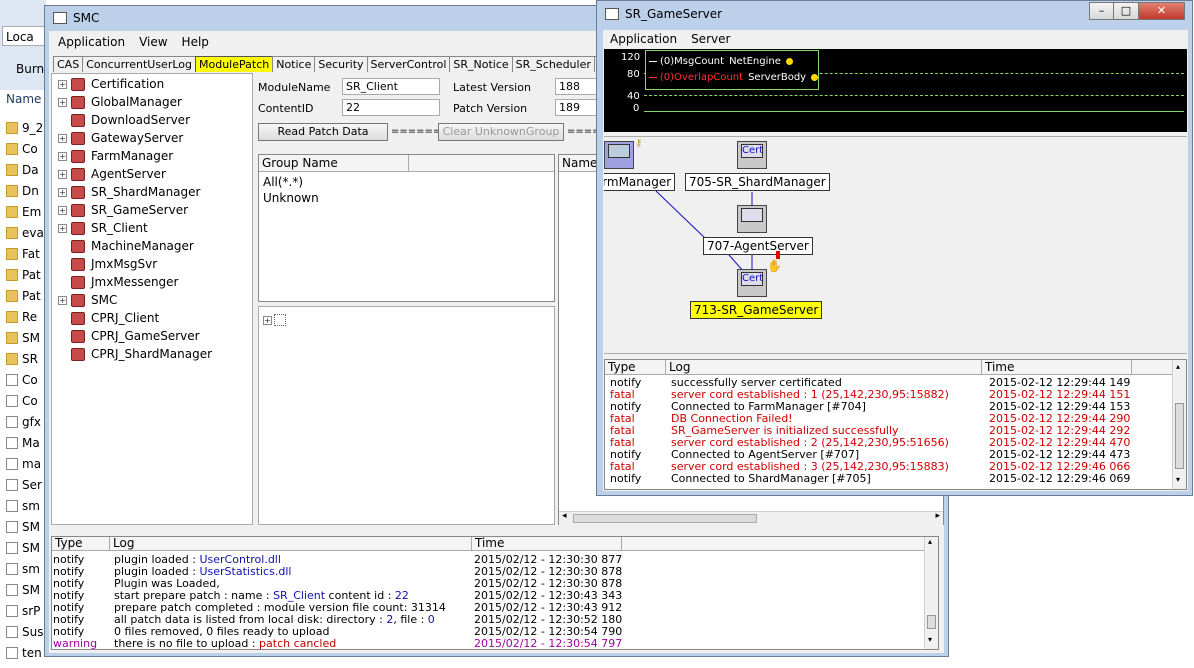  I want to click on log-time-header: Time, so click(547, 543).